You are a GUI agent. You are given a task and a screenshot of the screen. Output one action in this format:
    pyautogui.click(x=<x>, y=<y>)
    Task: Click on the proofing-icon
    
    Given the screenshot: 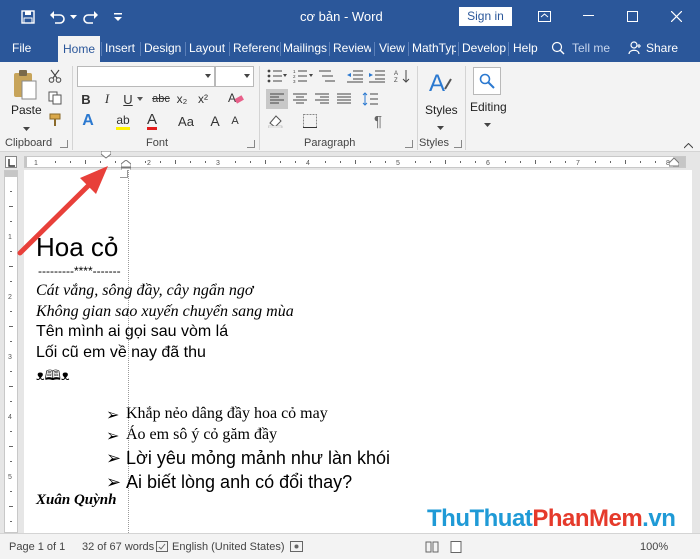 What is the action you would take?
    pyautogui.click(x=163, y=548)
    